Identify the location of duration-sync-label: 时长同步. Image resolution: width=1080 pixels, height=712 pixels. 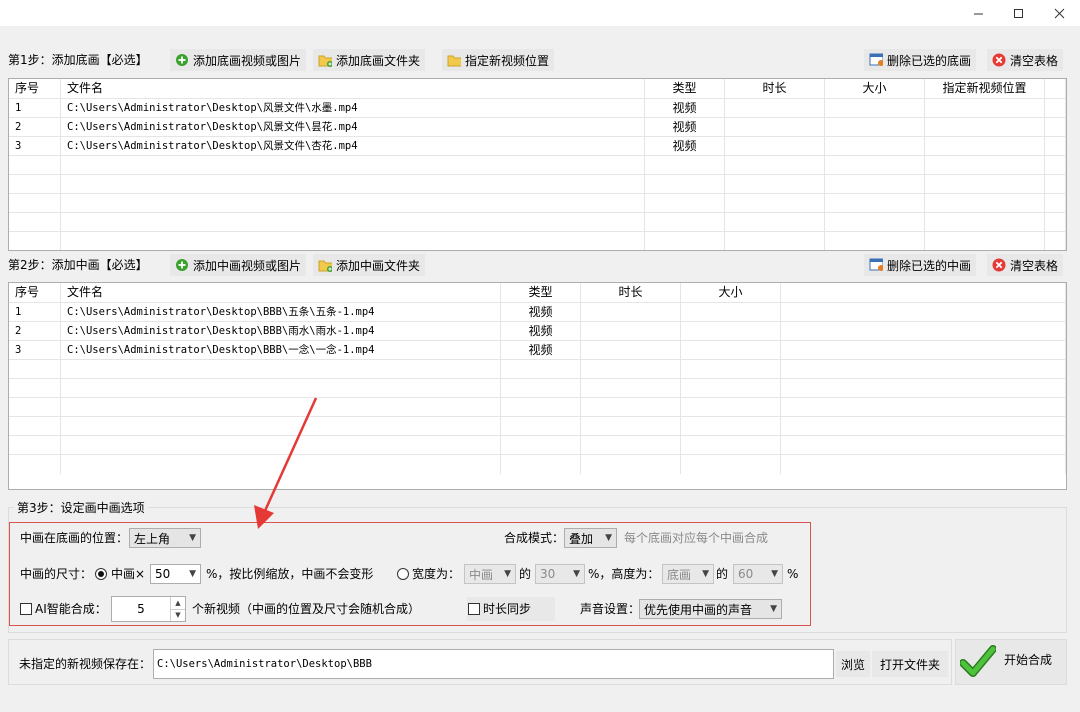
(507, 609).